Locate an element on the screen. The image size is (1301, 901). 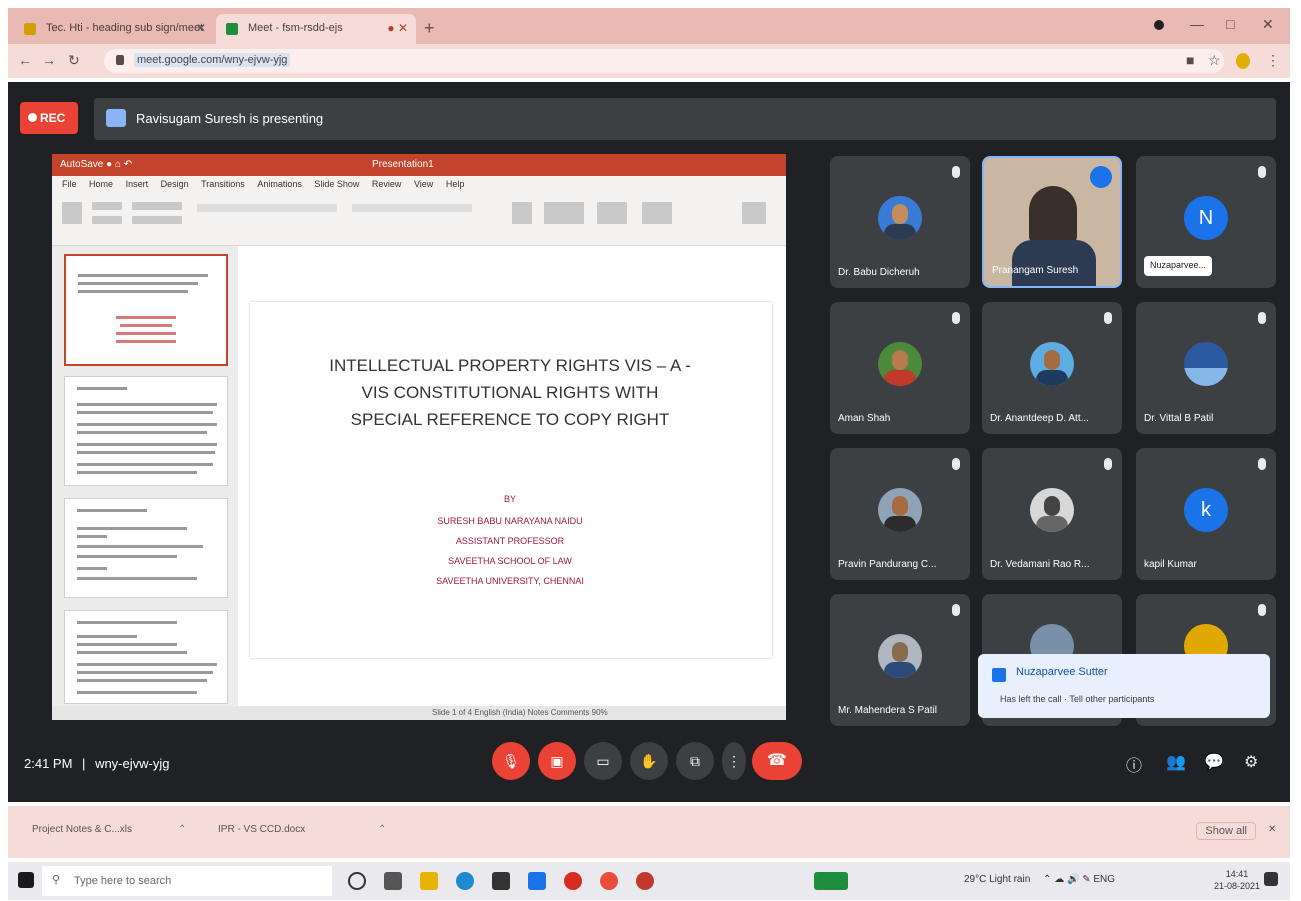
info-icon: ⓘ is located at coordinates (1134, 764).